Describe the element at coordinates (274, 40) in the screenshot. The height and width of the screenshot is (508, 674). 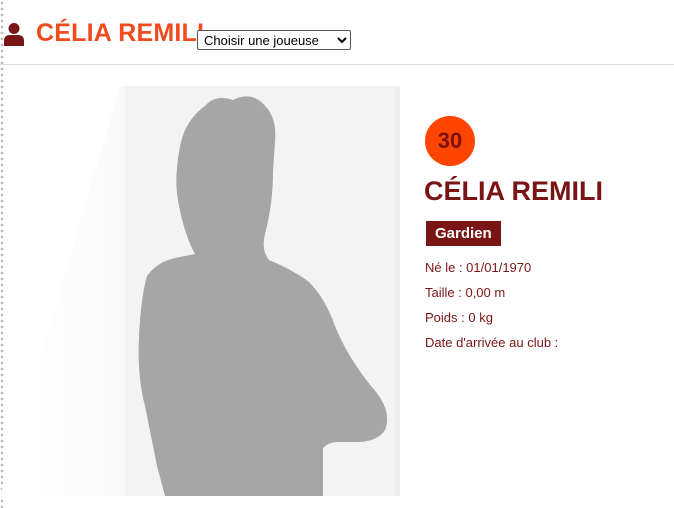
I see `player-select-dropdown: Choisir une joueuse` at that location.